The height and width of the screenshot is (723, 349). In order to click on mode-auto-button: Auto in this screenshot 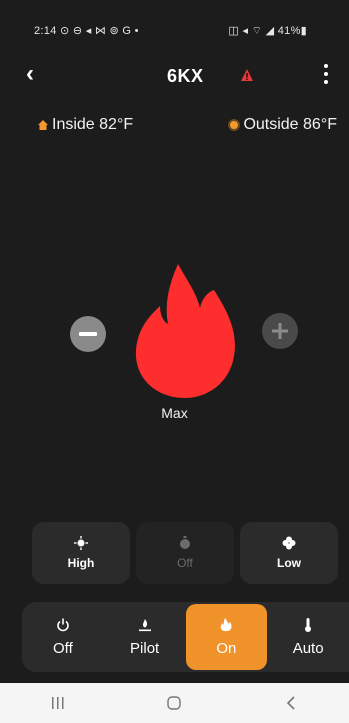, I will do `click(308, 637)`.